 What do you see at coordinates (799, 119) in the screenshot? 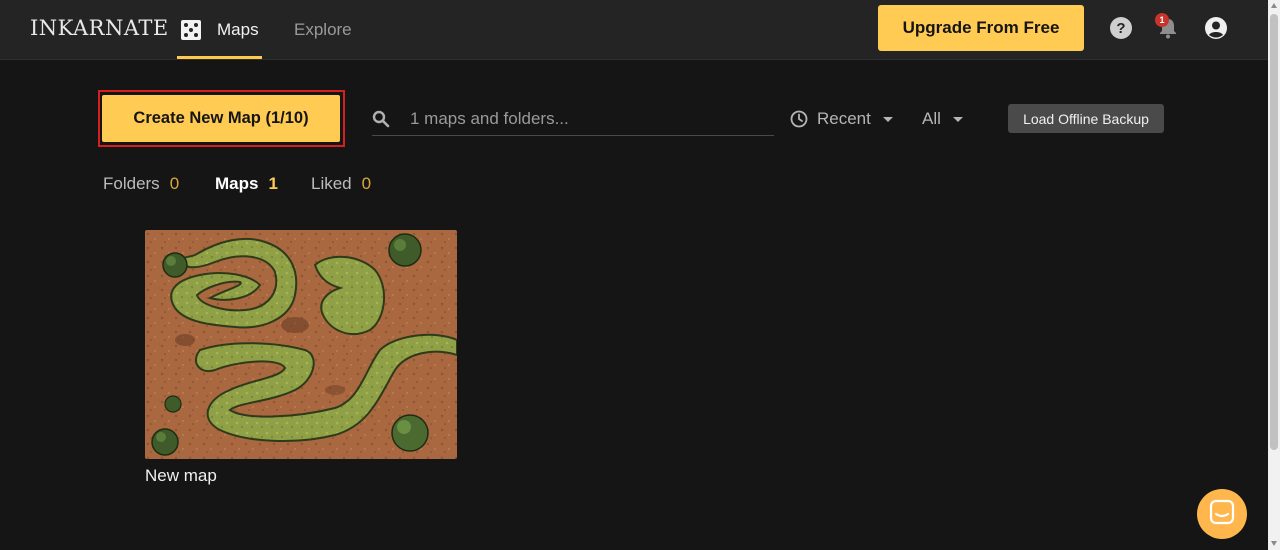
I see `clock-icon` at bounding box center [799, 119].